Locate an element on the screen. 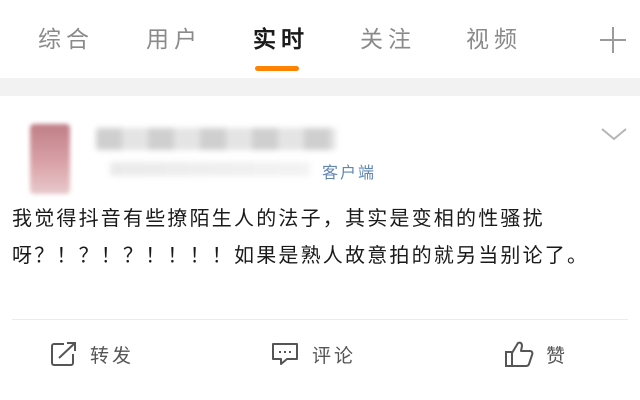 The width and height of the screenshot is (640, 400). tab-following: 关注 is located at coordinates (388, 40).